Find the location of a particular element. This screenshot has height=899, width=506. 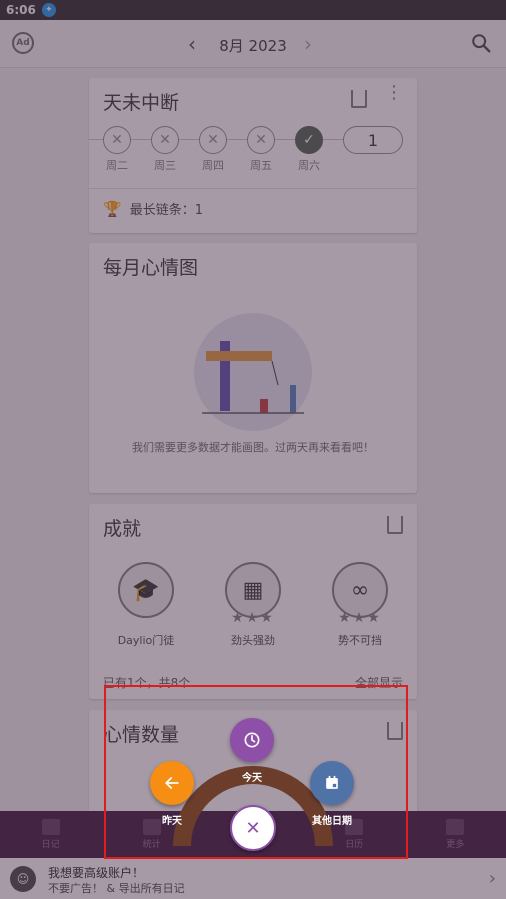

today-button is located at coordinates (252, 740).